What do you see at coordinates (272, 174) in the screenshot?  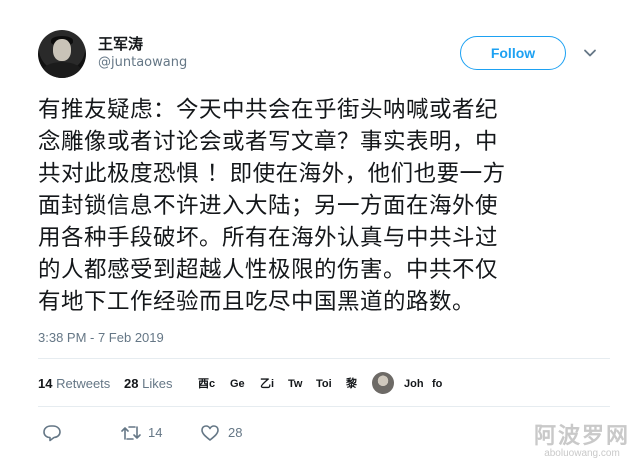 I see `tweet-text-line: 共对此极度恐惧 ！即使在海外，他们也要一方` at bounding box center [272, 174].